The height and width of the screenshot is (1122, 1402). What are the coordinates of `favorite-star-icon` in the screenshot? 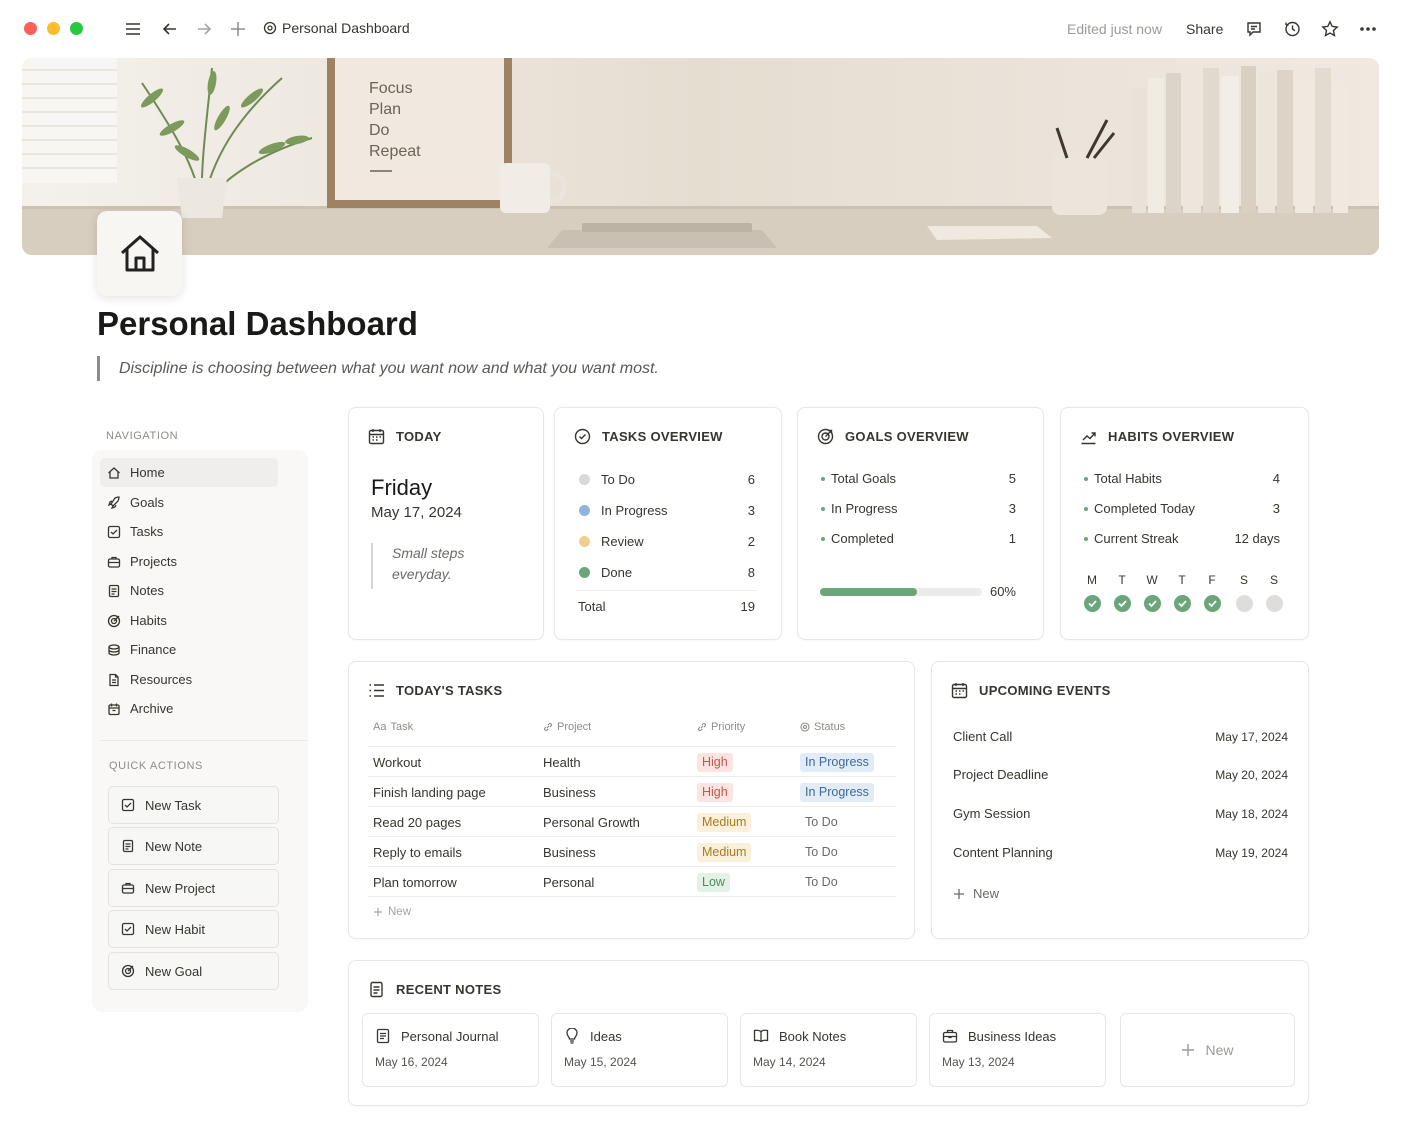 It's located at (1330, 29).